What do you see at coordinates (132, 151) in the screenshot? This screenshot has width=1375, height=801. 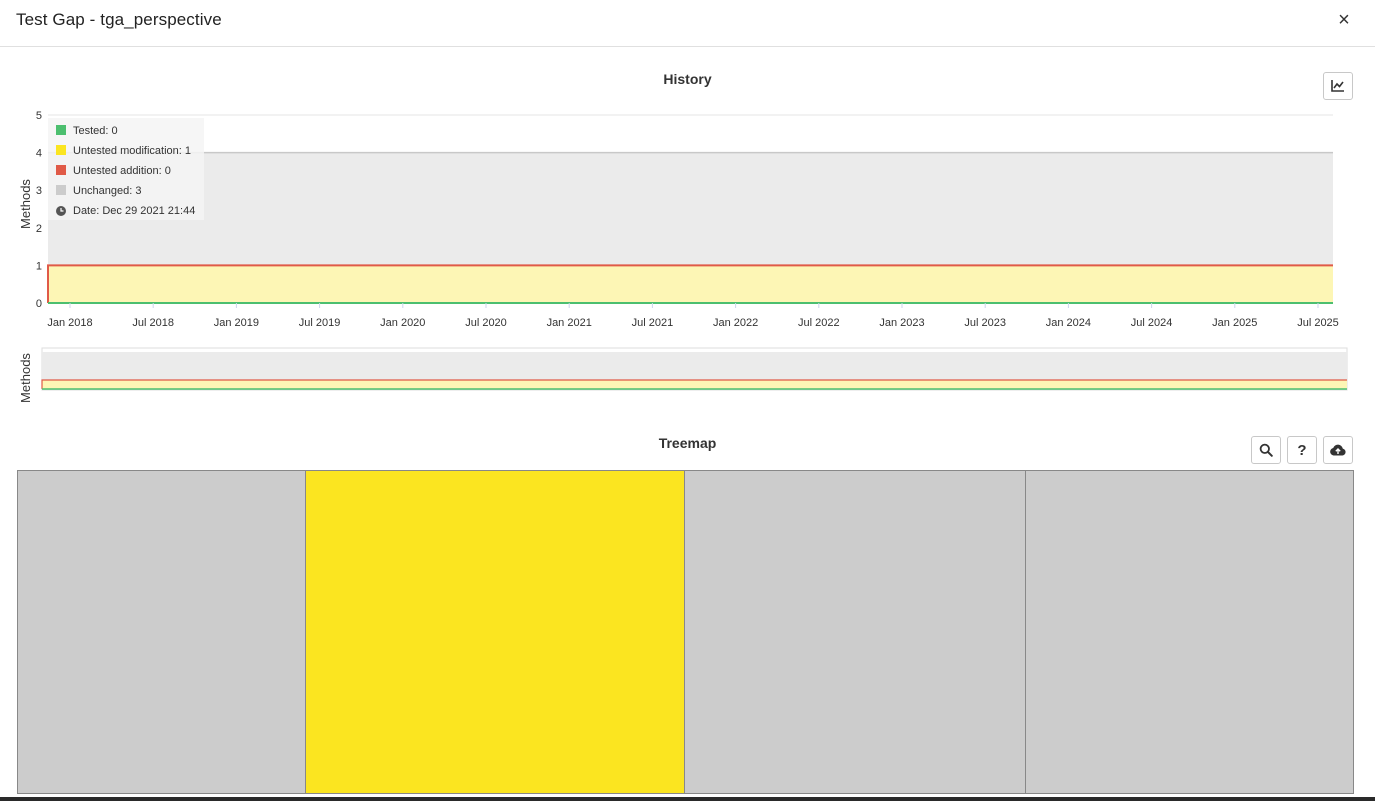 I see `tooltip-row: Untested modification: 1` at bounding box center [132, 151].